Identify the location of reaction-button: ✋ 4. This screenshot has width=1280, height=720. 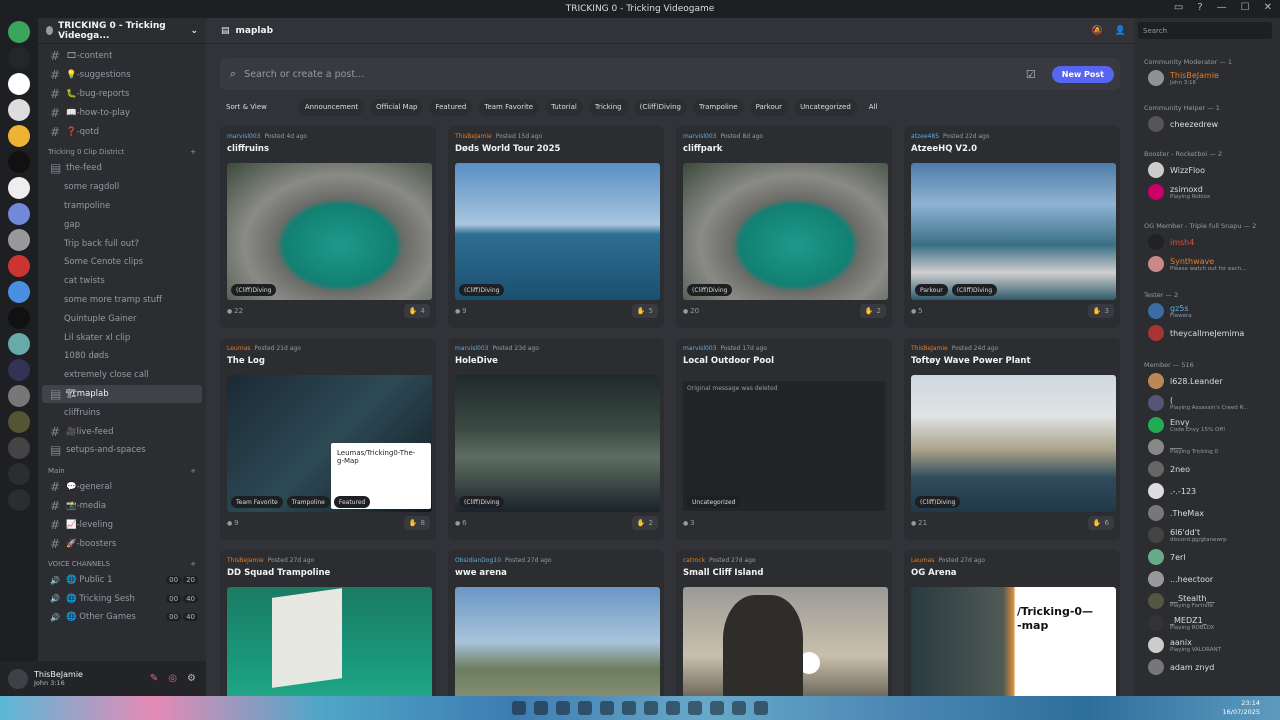
(416, 311).